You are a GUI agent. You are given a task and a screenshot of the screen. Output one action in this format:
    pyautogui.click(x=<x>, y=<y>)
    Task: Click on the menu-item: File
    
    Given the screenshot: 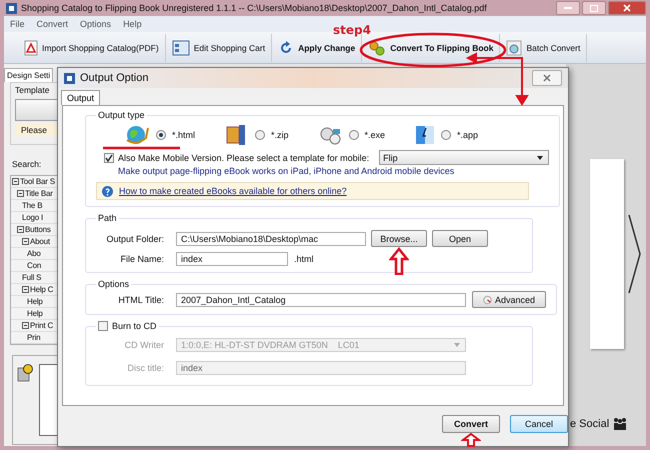 What is the action you would take?
    pyautogui.click(x=17, y=24)
    